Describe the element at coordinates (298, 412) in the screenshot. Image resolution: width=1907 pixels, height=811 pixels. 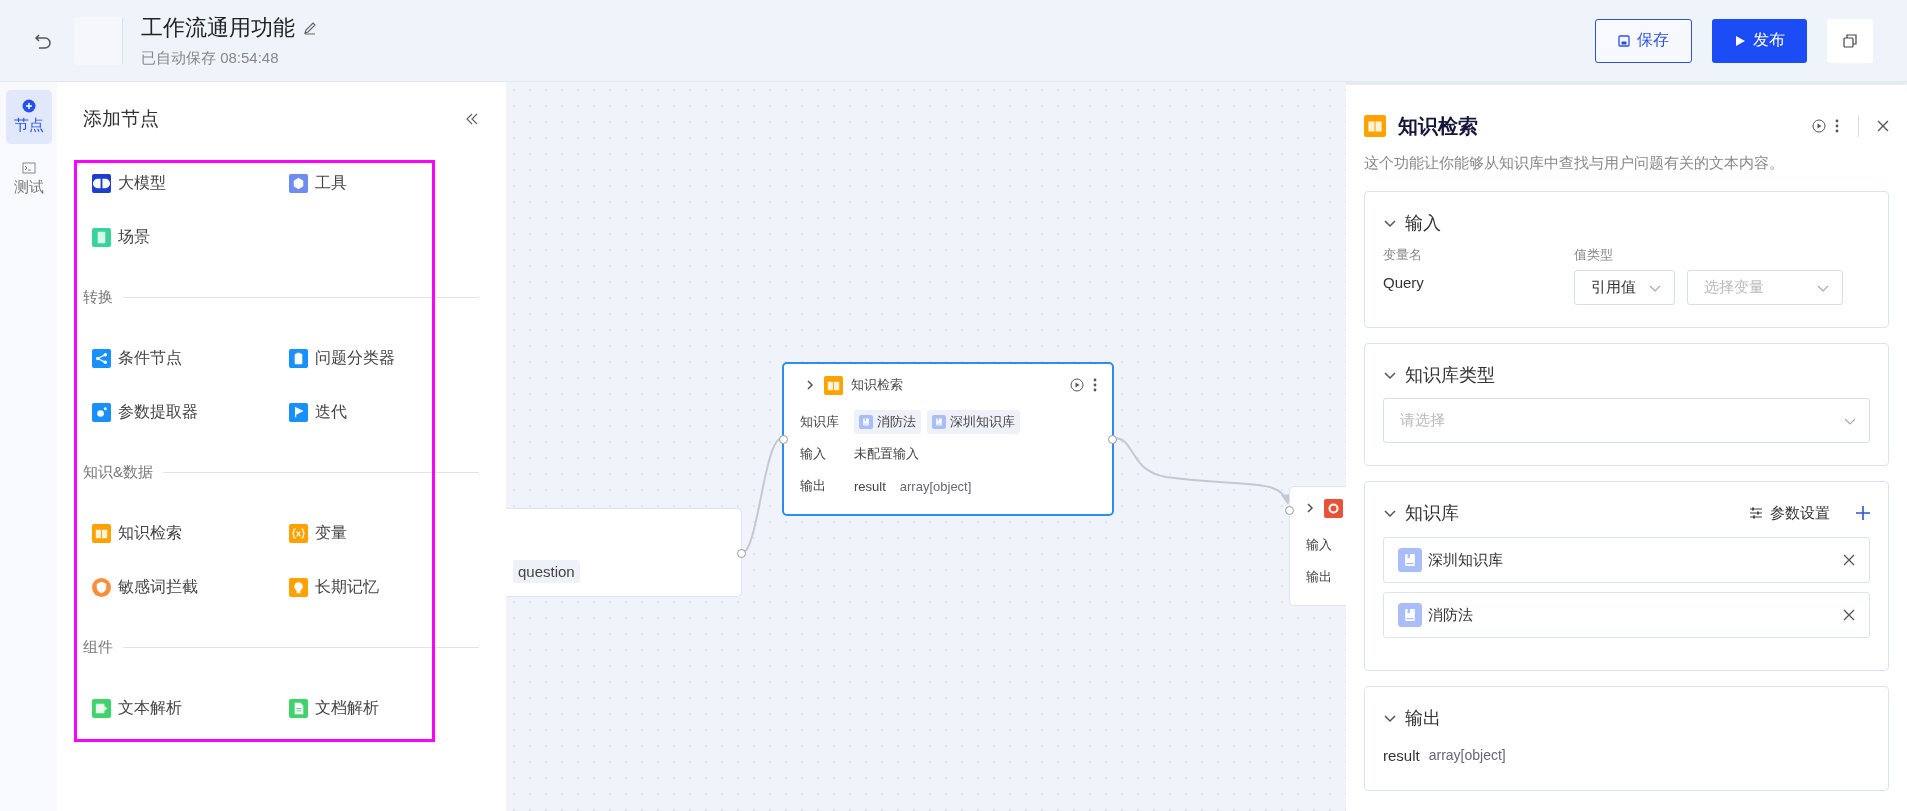
I see `flag-icon` at that location.